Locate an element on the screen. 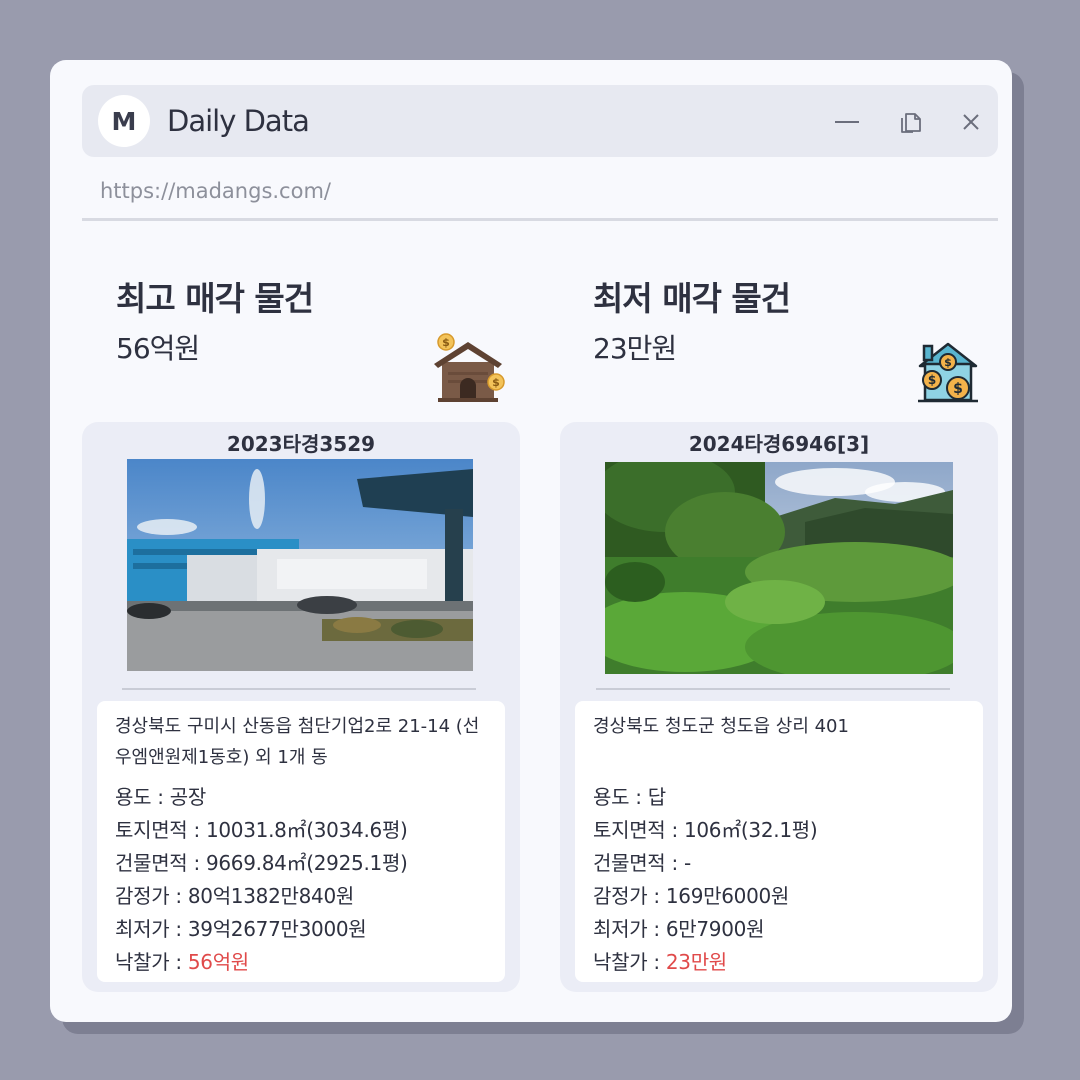 This screenshot has height=1080, width=1080. lowest-winning-row: 낙찰가 : 23만원 is located at coordinates (779, 962).